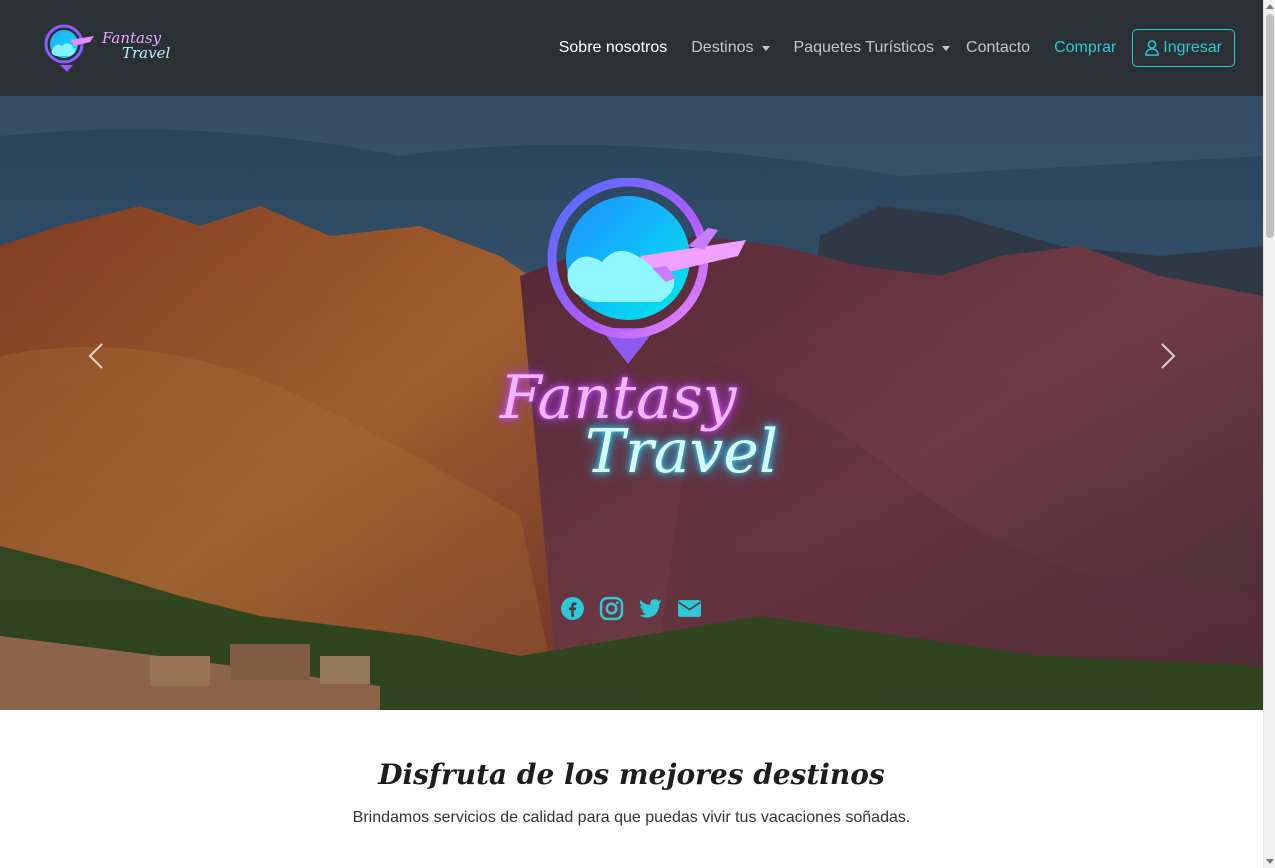 Image resolution: width=1275 pixels, height=868 pixels. Describe the element at coordinates (682, 452) in the screenshot. I see `hero-logo-word-travel: Travel` at that location.